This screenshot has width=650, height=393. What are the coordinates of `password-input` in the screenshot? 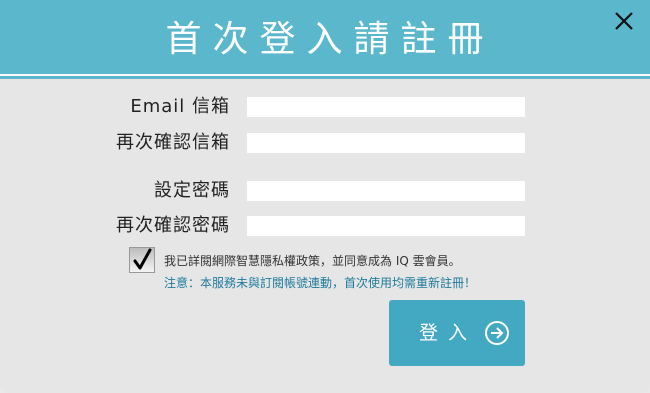 It's located at (386, 191).